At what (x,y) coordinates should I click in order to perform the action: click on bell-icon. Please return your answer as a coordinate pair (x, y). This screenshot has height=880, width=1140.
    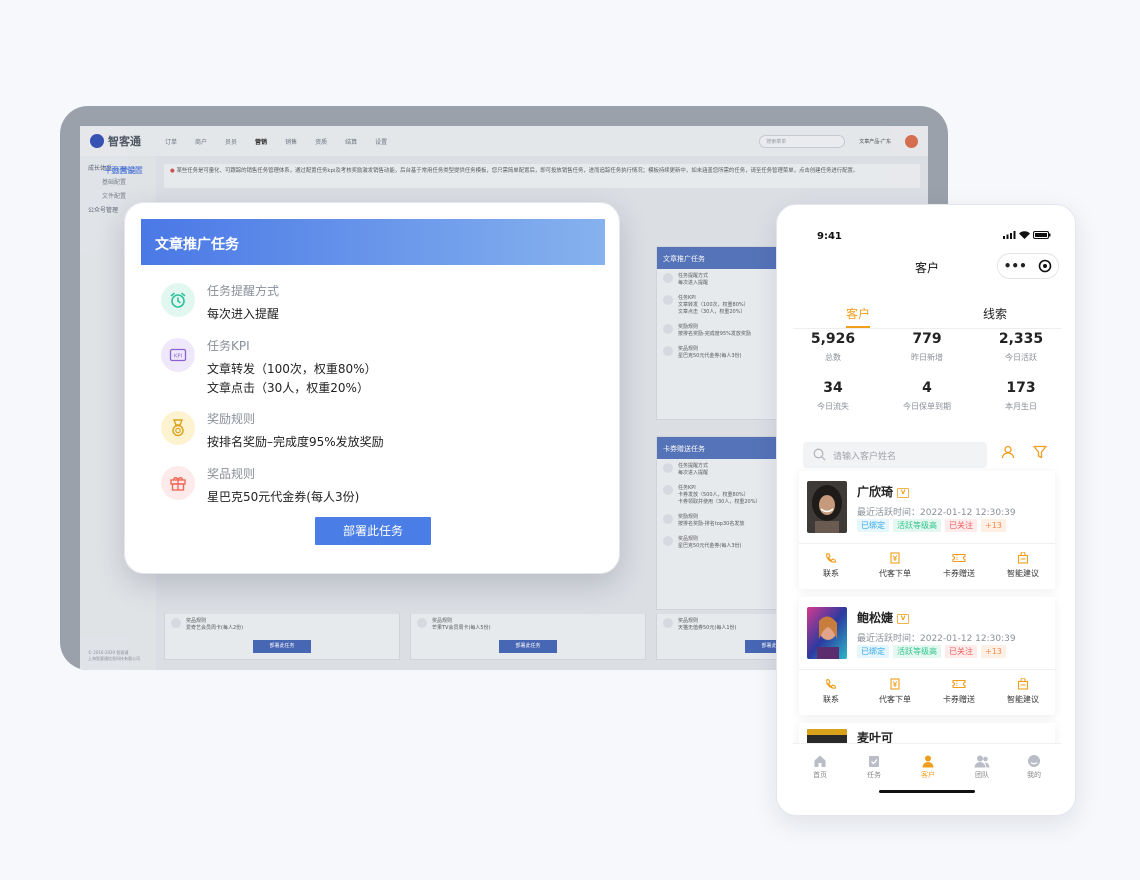
    Looking at the image, I should click on (668, 468).